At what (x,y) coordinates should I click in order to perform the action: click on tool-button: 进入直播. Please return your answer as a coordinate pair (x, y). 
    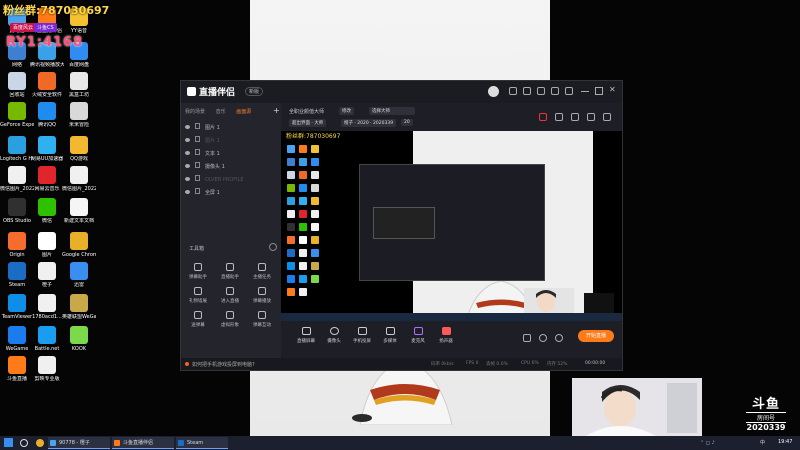
    Looking at the image, I should click on (230, 295).